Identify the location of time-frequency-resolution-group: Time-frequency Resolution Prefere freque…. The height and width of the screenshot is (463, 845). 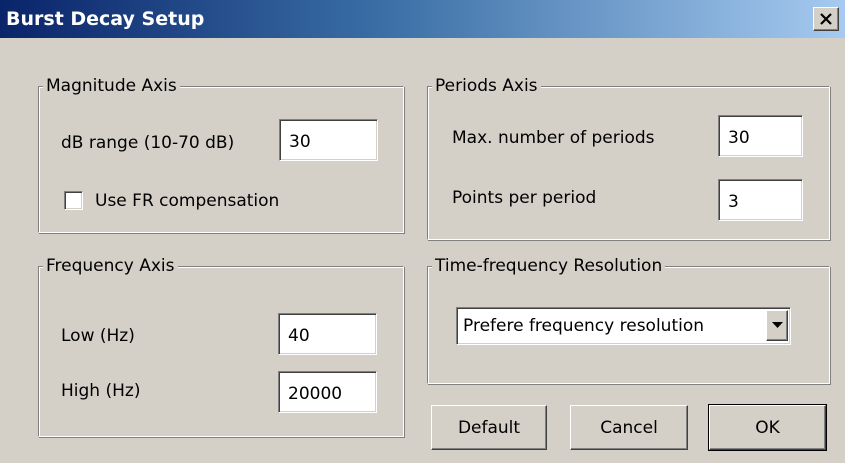
(628, 319).